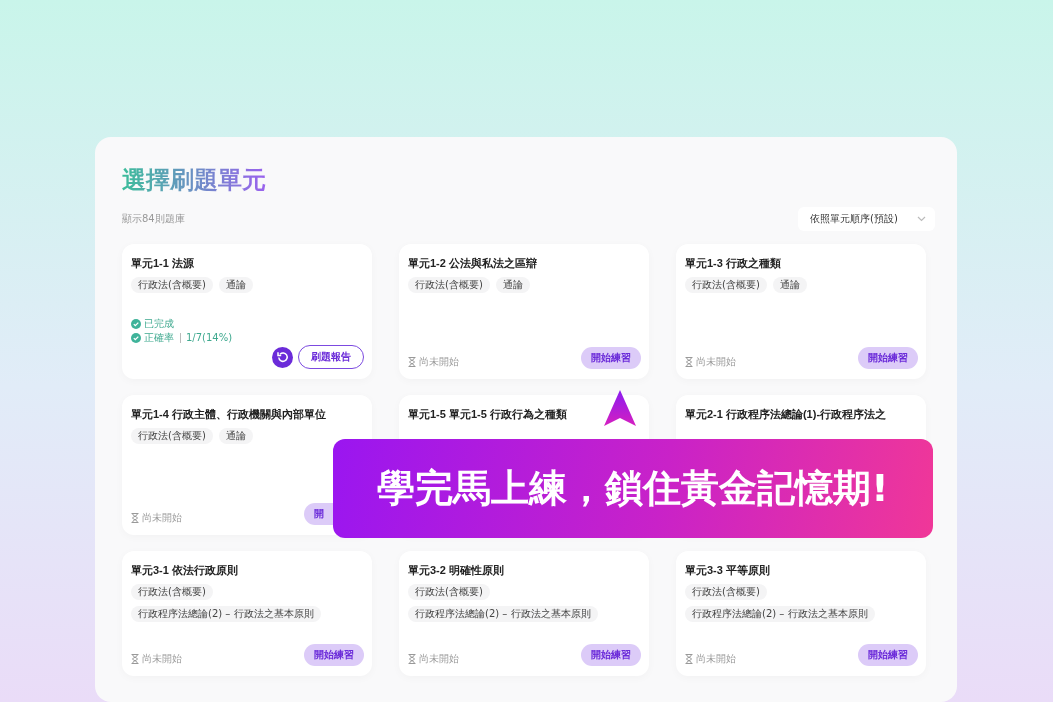 The height and width of the screenshot is (702, 1053). I want to click on unit-title: 單元1-3 行政之種類, so click(733, 263).